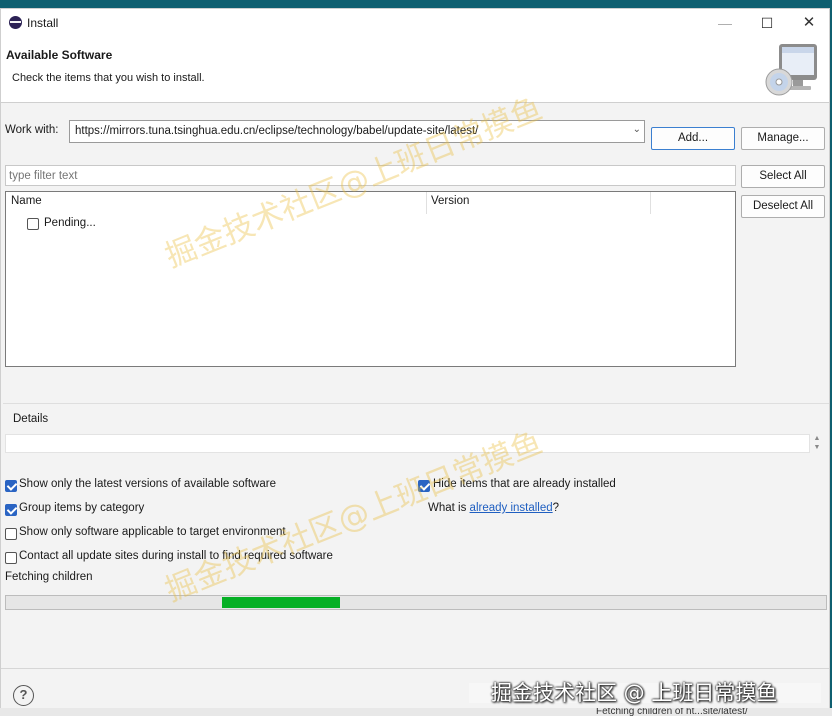 This screenshot has height=716, width=832. Describe the element at coordinates (11, 486) in the screenshot. I see `latest-versions-checkbox` at that location.